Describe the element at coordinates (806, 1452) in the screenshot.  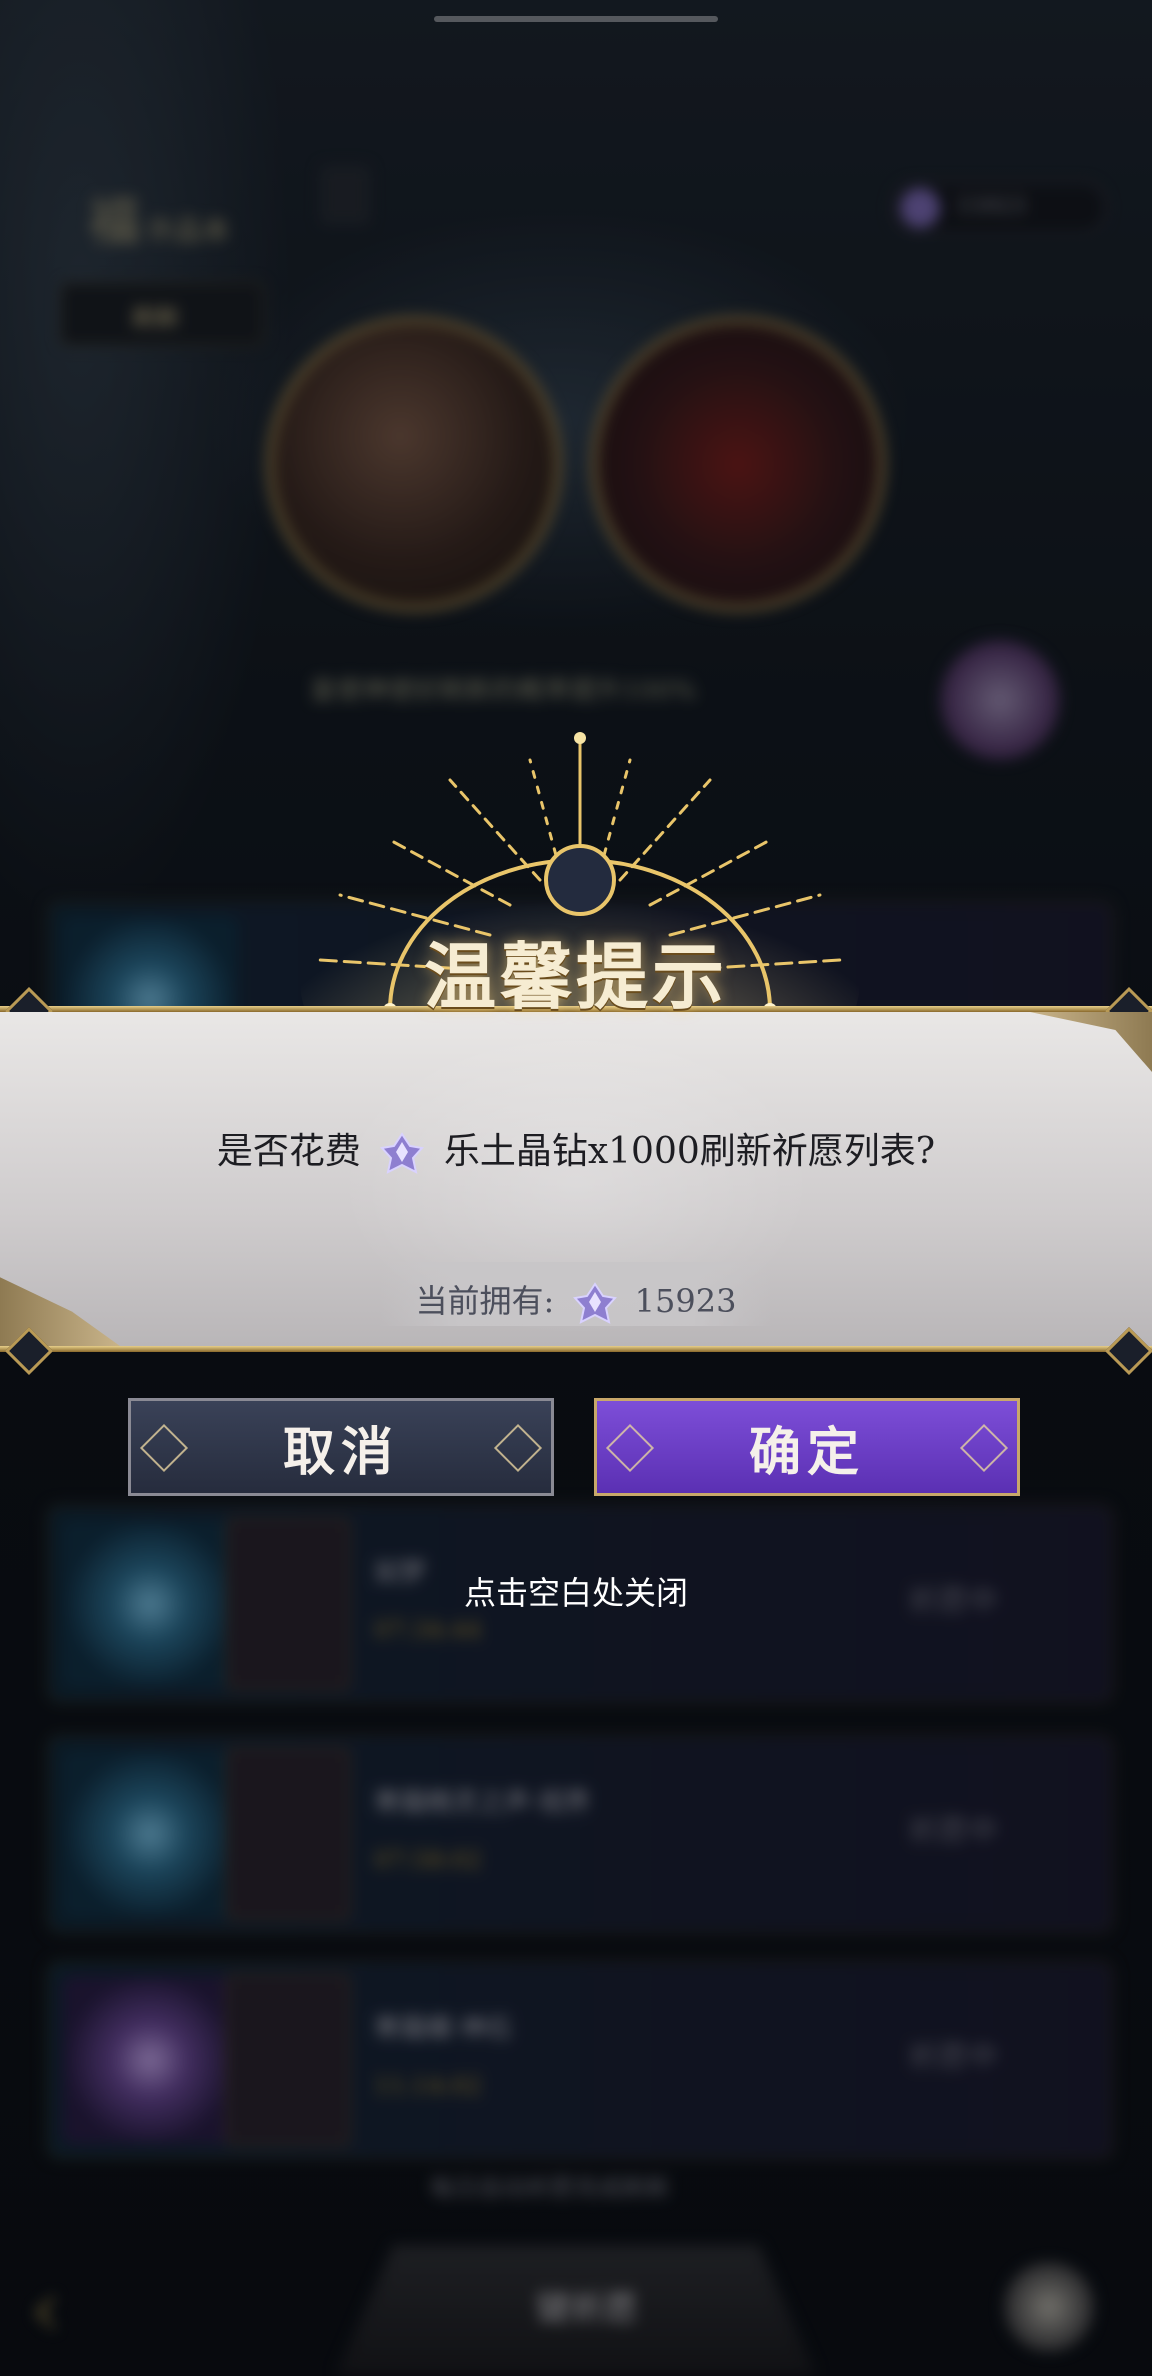
I see `confirm-label: 确定` at that location.